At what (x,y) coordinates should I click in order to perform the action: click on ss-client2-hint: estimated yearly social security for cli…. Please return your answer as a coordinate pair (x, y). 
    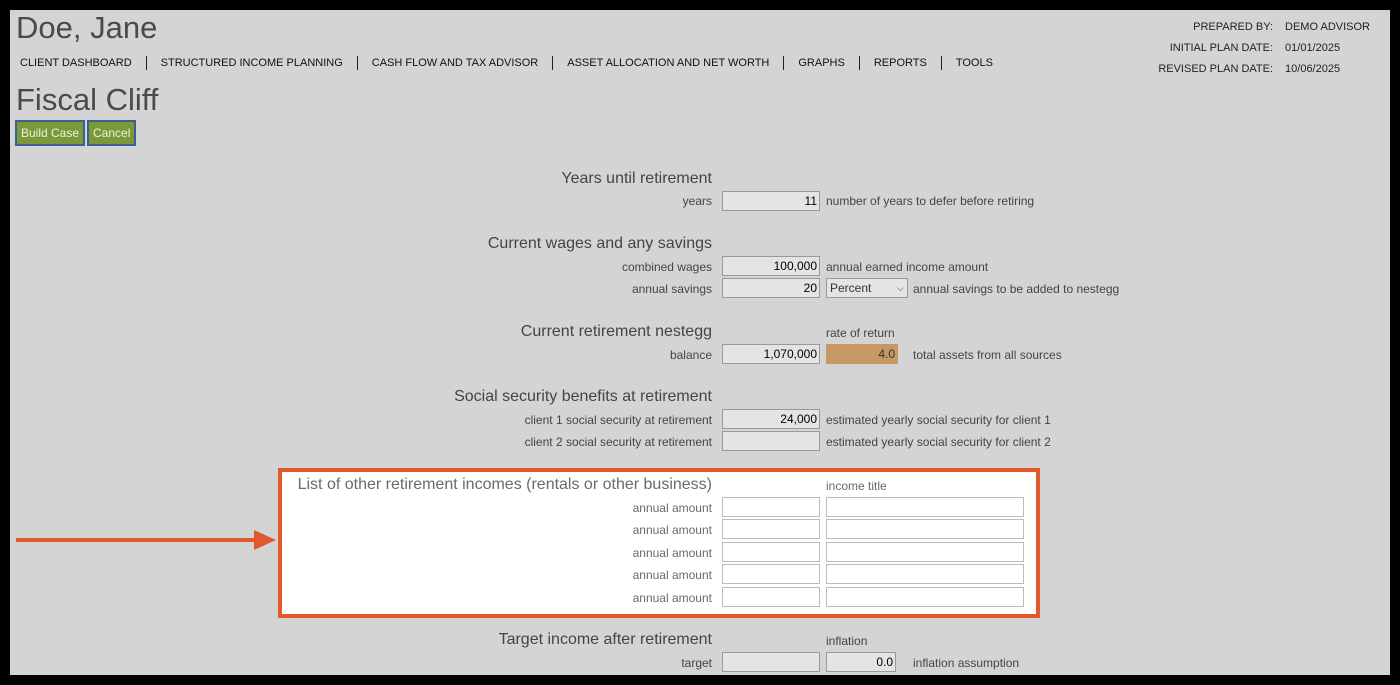
    Looking at the image, I should click on (938, 442).